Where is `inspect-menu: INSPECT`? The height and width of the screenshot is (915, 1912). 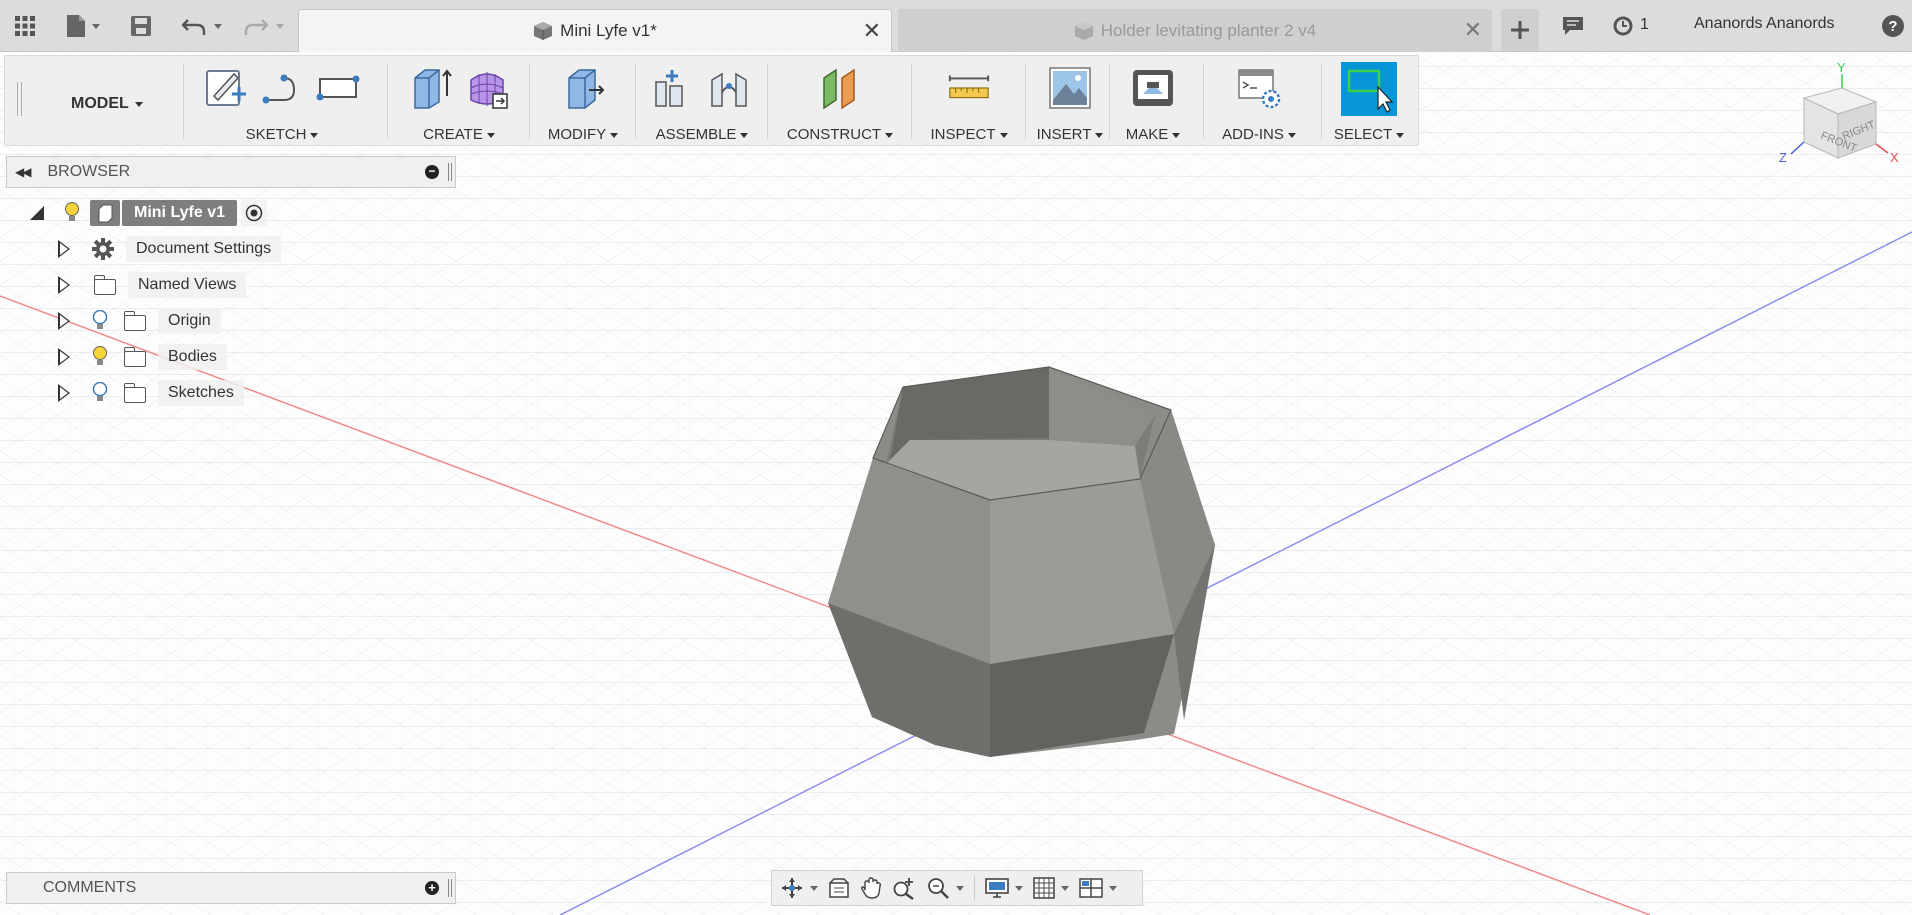 inspect-menu: INSPECT is located at coordinates (969, 134).